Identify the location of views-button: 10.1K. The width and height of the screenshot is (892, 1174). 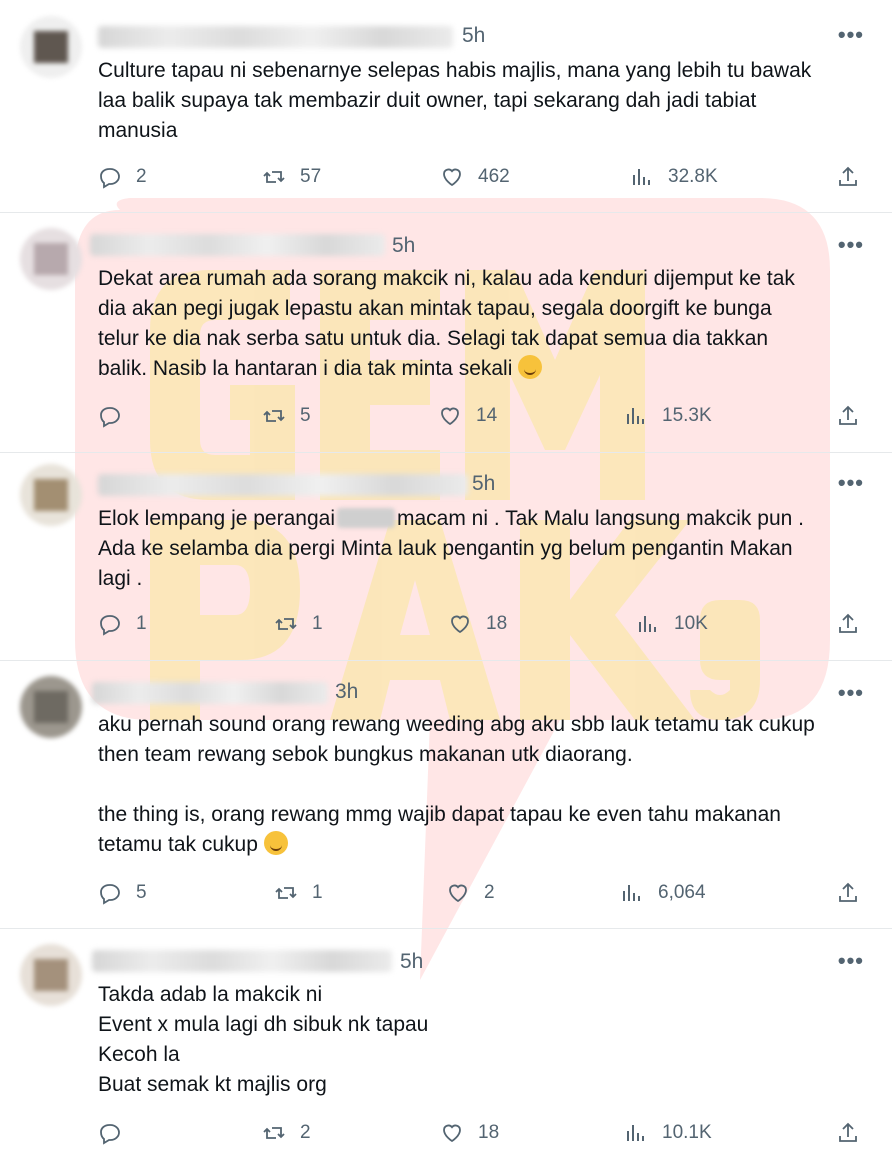
(668, 1133).